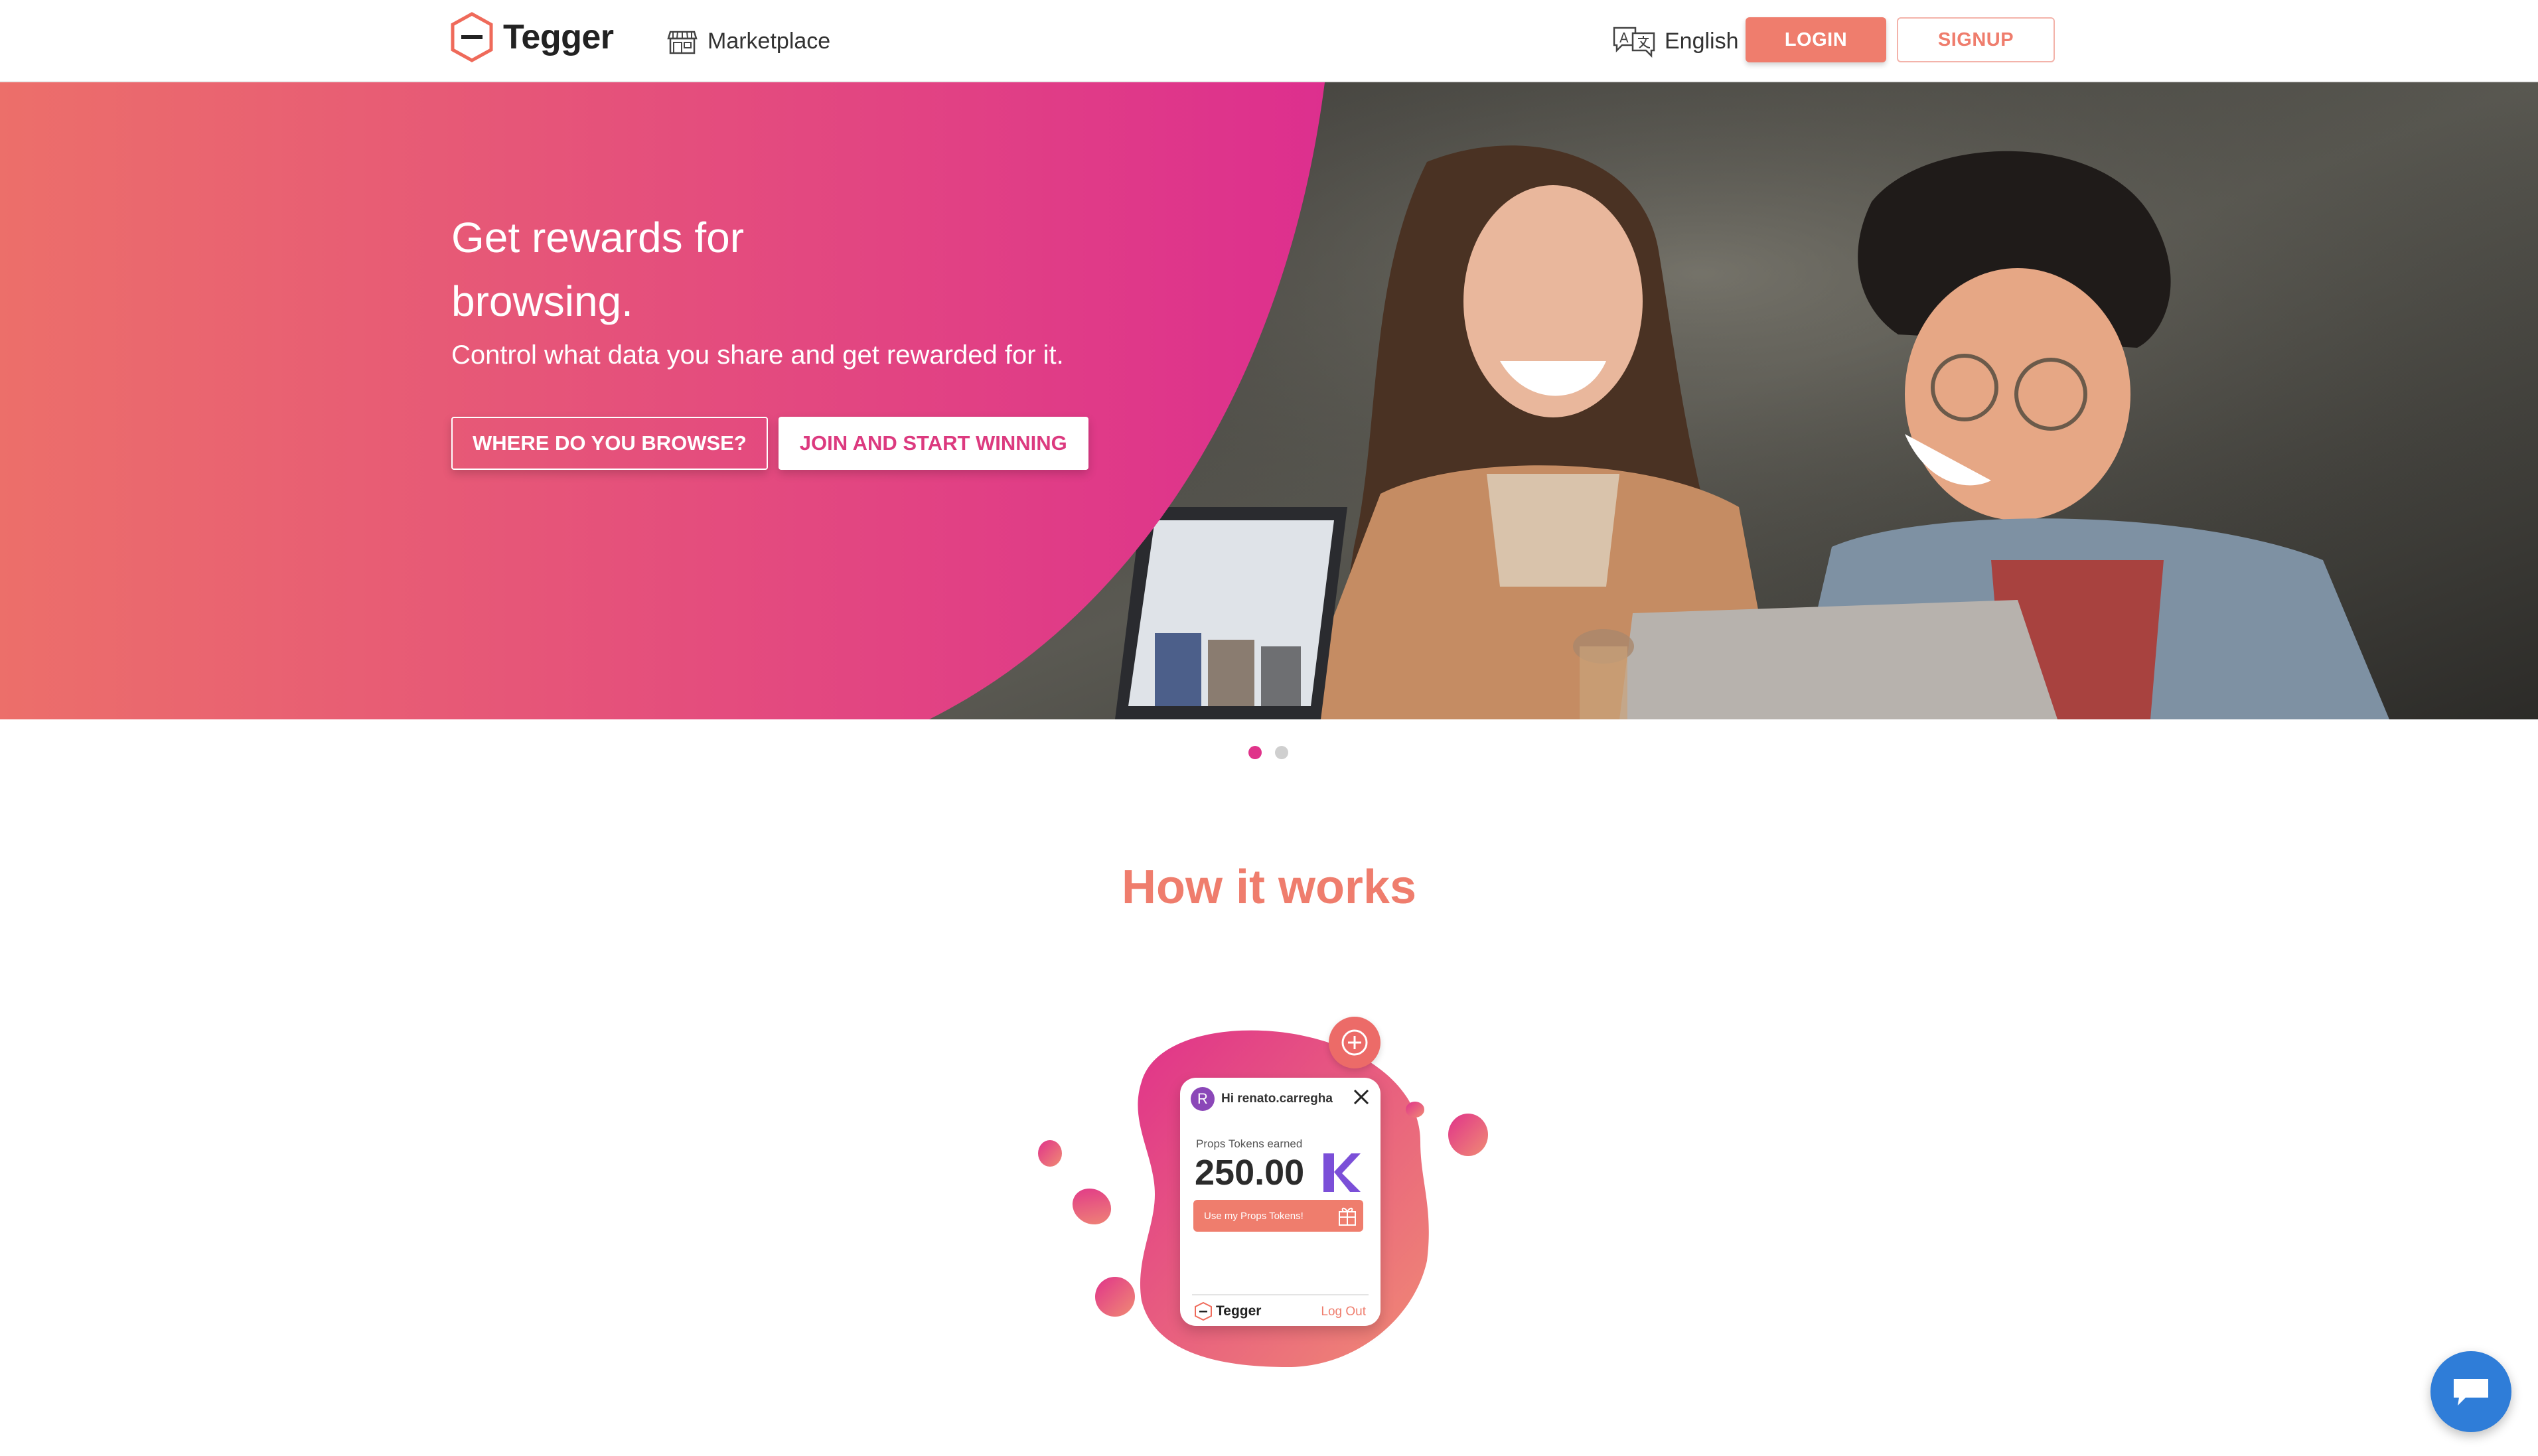  What do you see at coordinates (1343, 1312) in the screenshot?
I see `logout-link: Log Out` at bounding box center [1343, 1312].